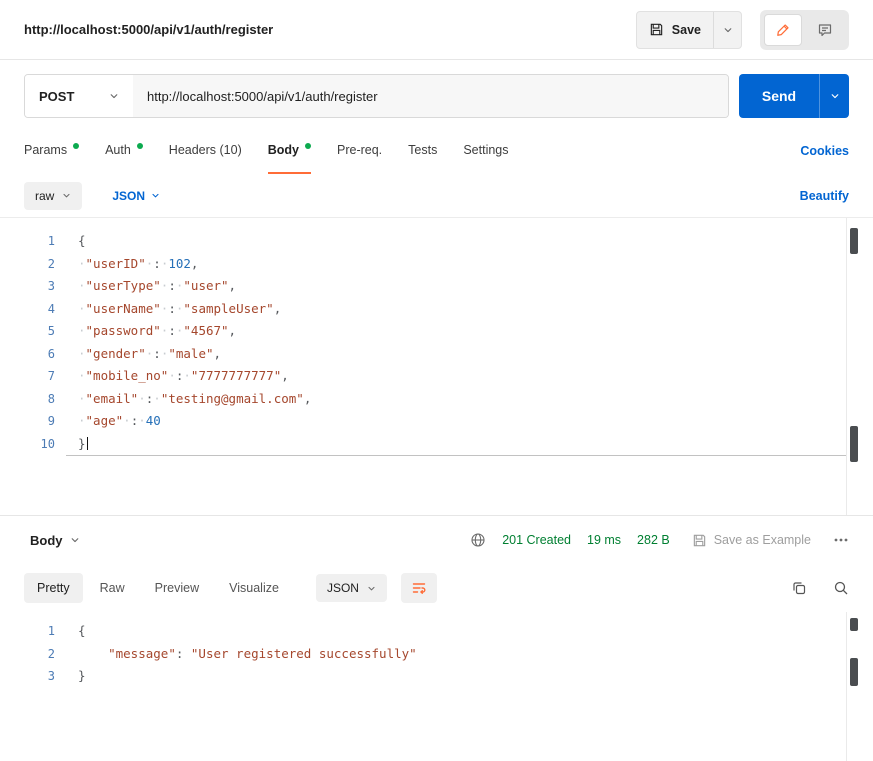  Describe the element at coordinates (351, 588) in the screenshot. I see `response-language-selector: JSON` at that location.